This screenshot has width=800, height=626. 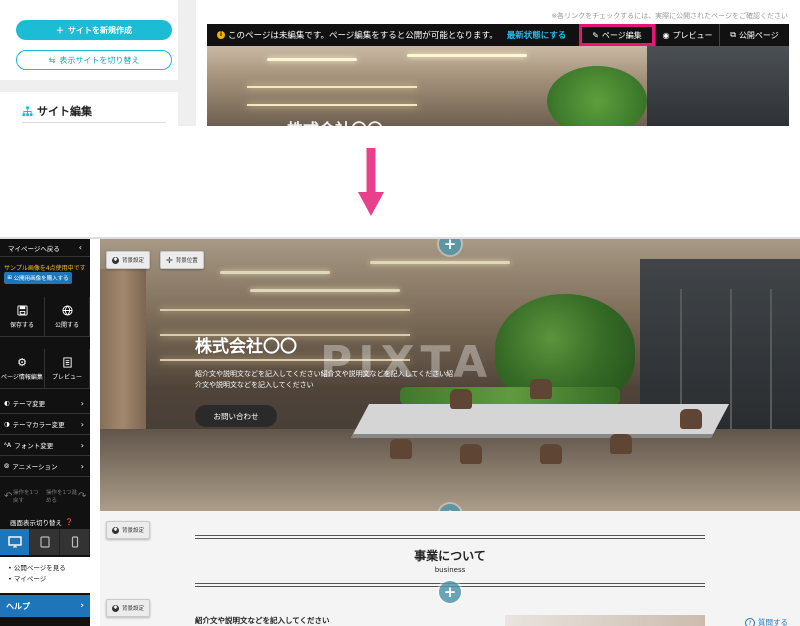 What do you see at coordinates (335, 121) in the screenshot?
I see `top-hero-title: 株式会社〇〇` at bounding box center [335, 121].